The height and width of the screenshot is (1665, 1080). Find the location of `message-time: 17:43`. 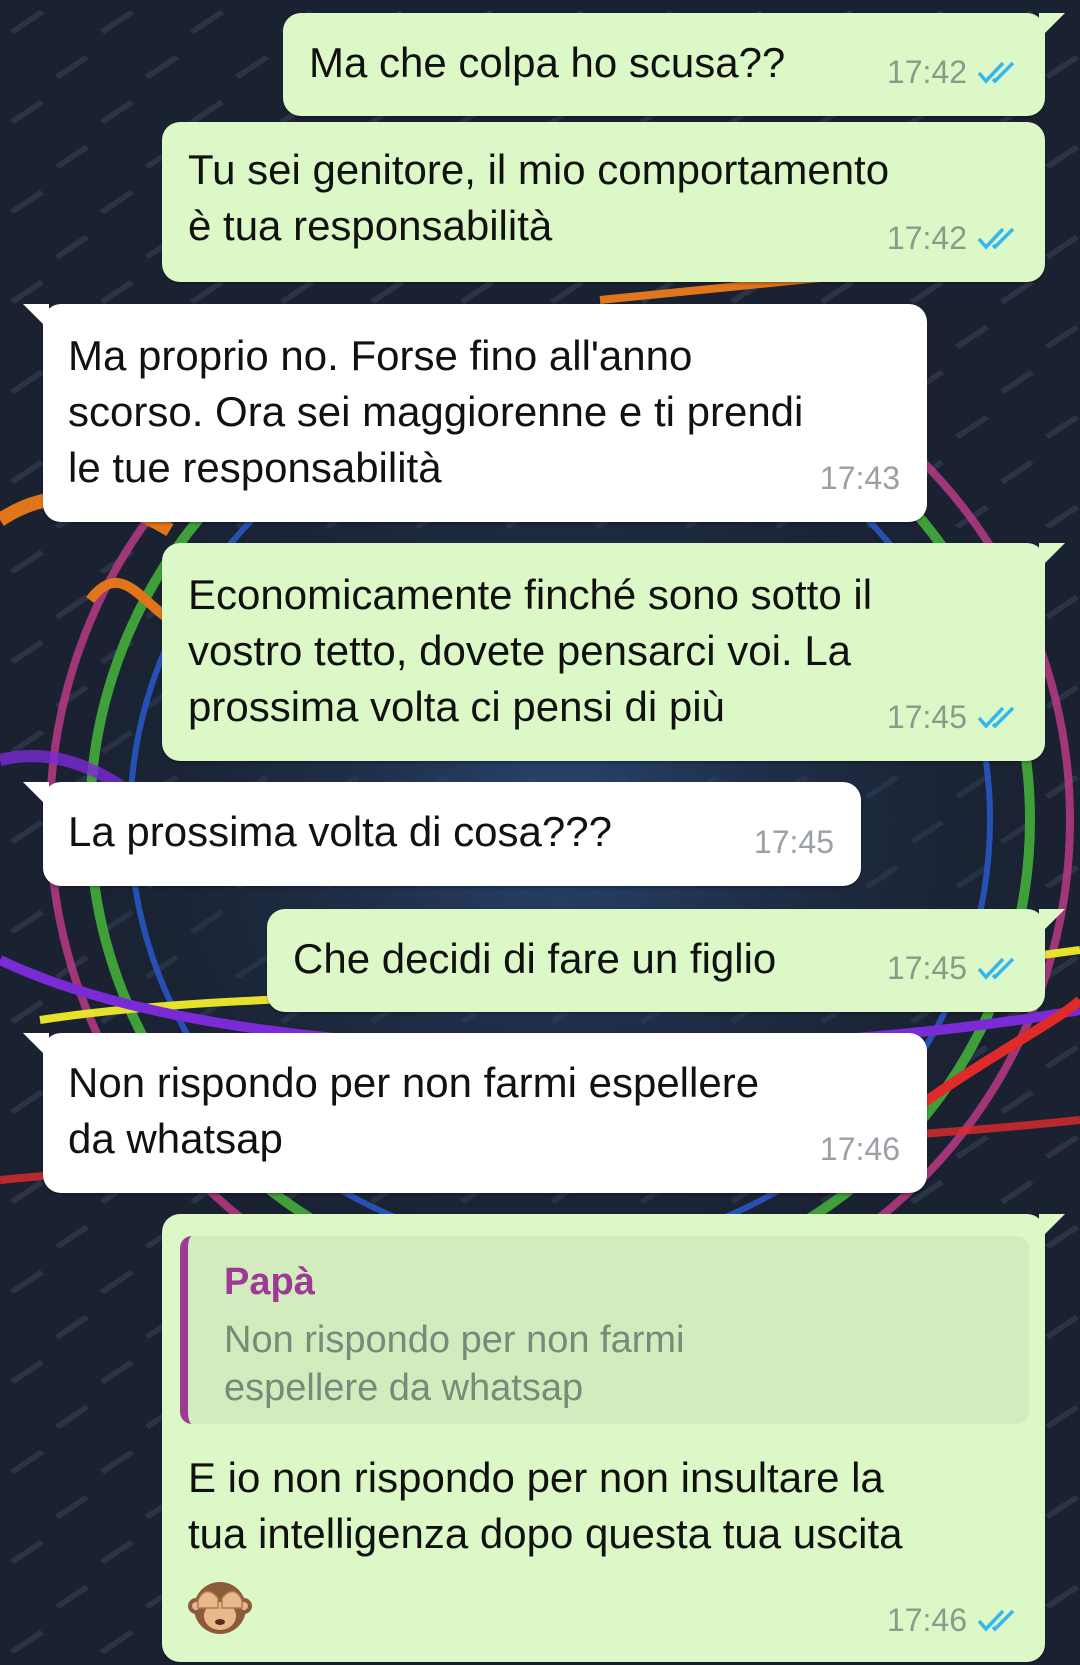

message-time: 17:43 is located at coordinates (859, 478).